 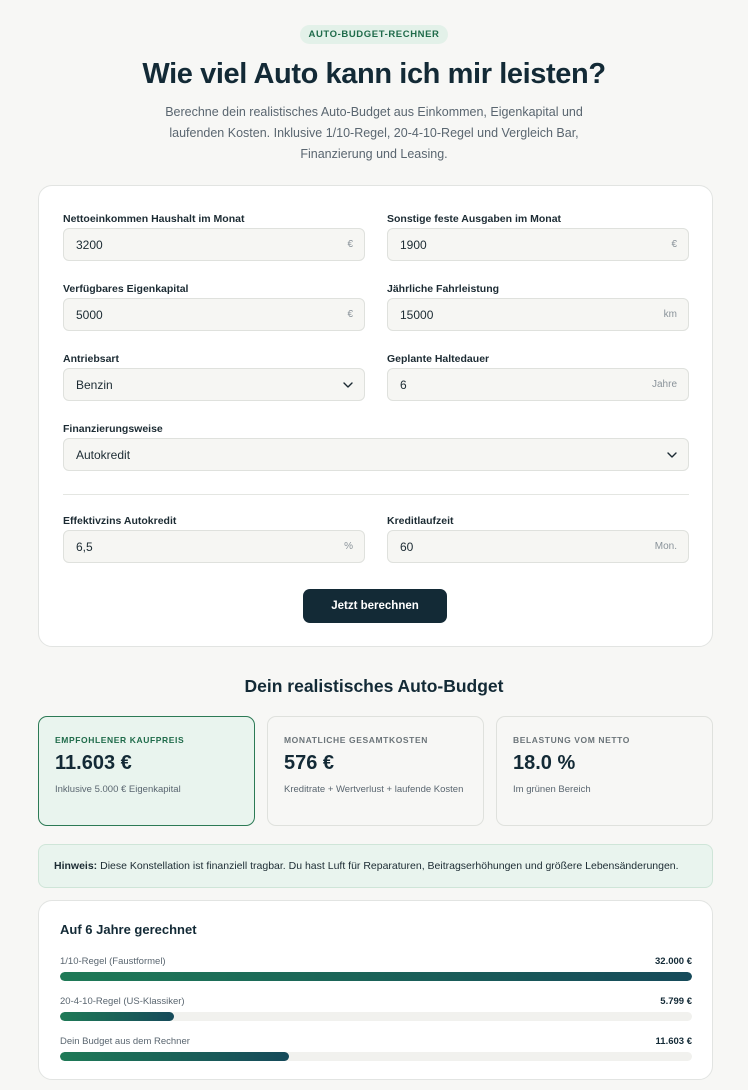 What do you see at coordinates (376, 1009) in the screenshot?
I see `comparison-row: 20-4-10-Regel (US-Klassiker) 5.799 €` at bounding box center [376, 1009].